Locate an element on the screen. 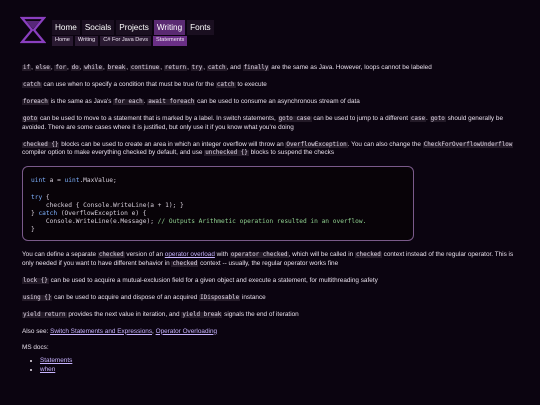 This screenshot has height=405, width=540. code-text: checked { Console.WriteLine(a + 1); } is located at coordinates (107, 205).